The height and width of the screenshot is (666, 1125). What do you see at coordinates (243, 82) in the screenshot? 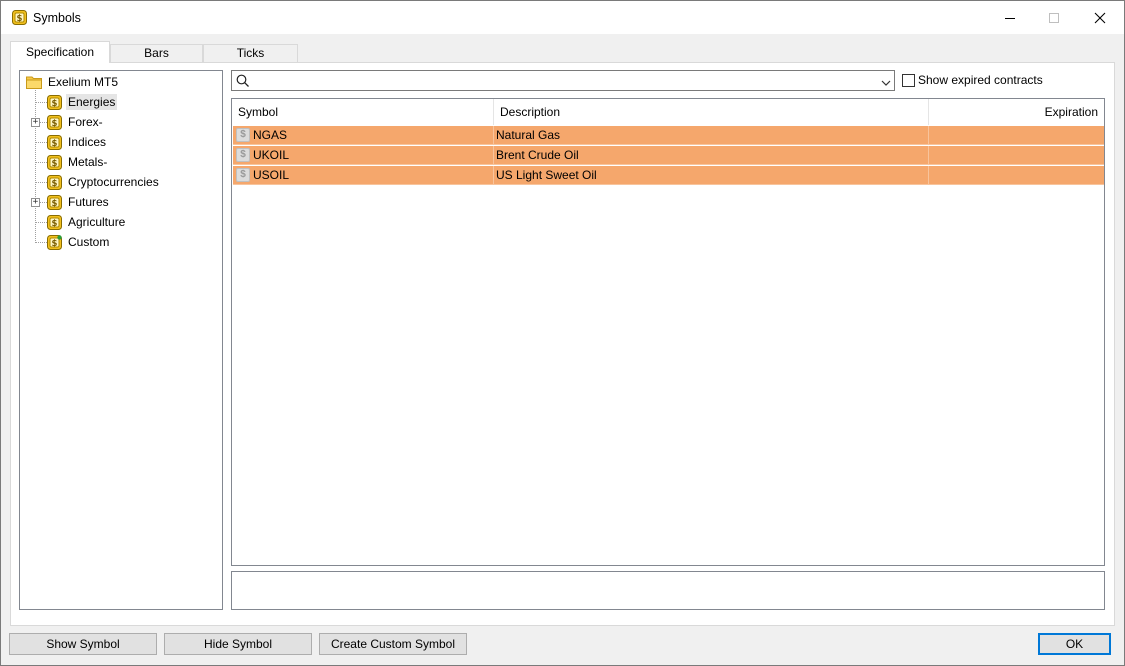
I see `search-icon` at bounding box center [243, 82].